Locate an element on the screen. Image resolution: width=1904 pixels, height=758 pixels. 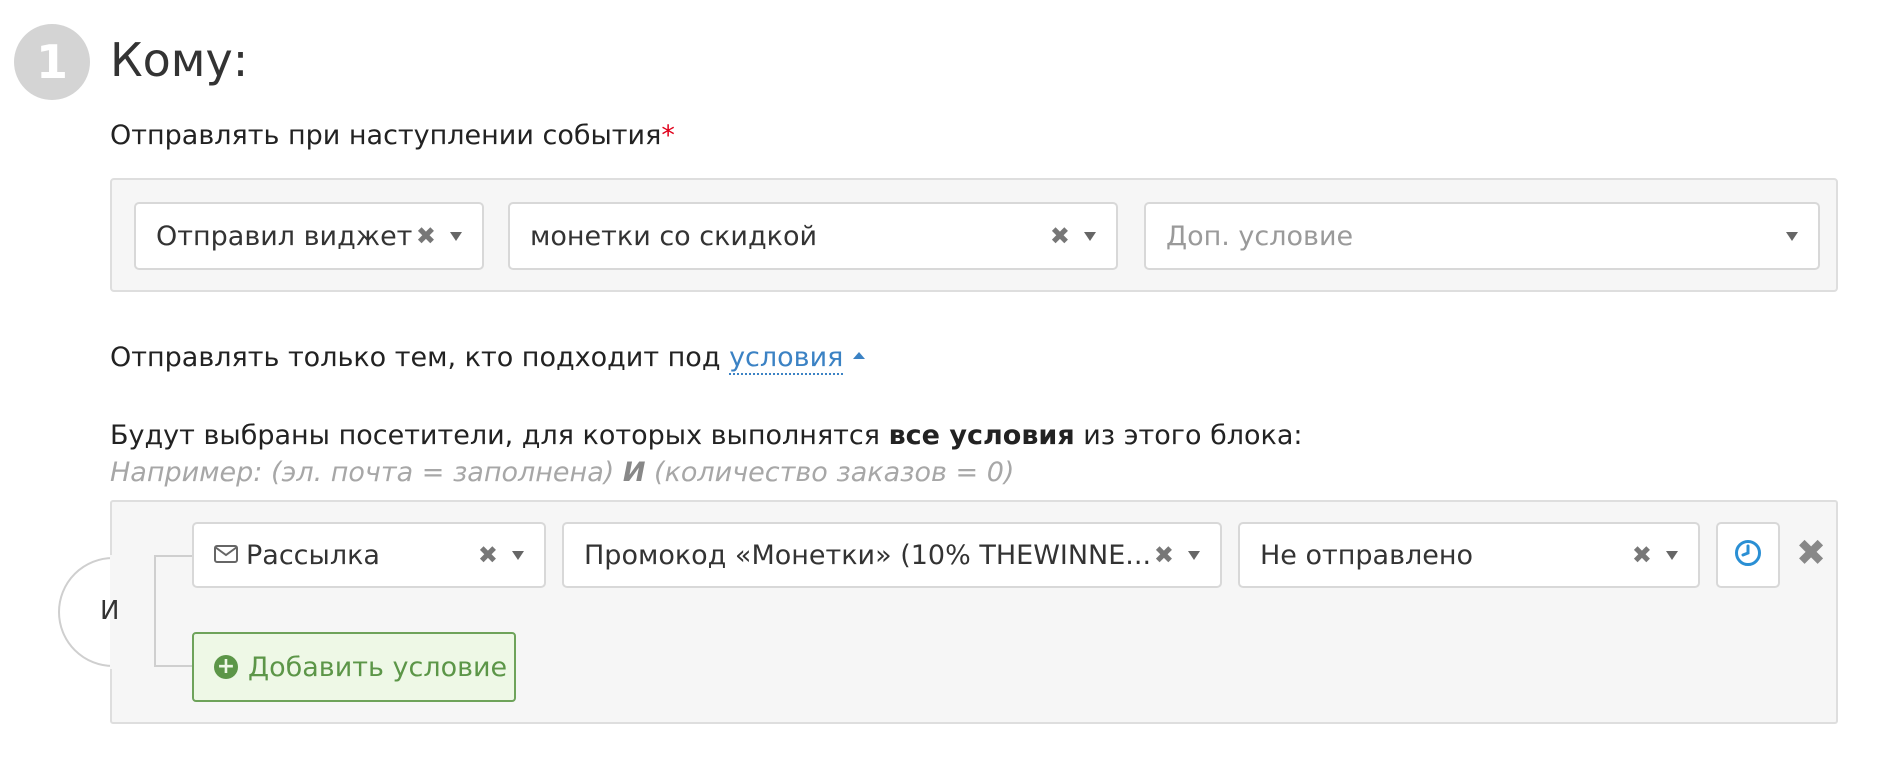
widget-select: монетки со скидкой ✖ is located at coordinates (813, 236).